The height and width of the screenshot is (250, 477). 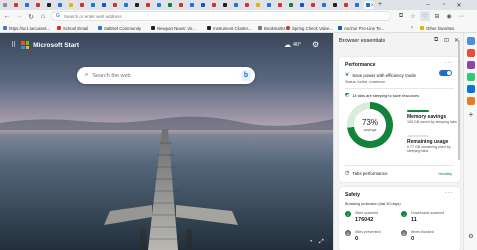 I want to click on sites-prevented-value: 0, so click(x=357, y=239).